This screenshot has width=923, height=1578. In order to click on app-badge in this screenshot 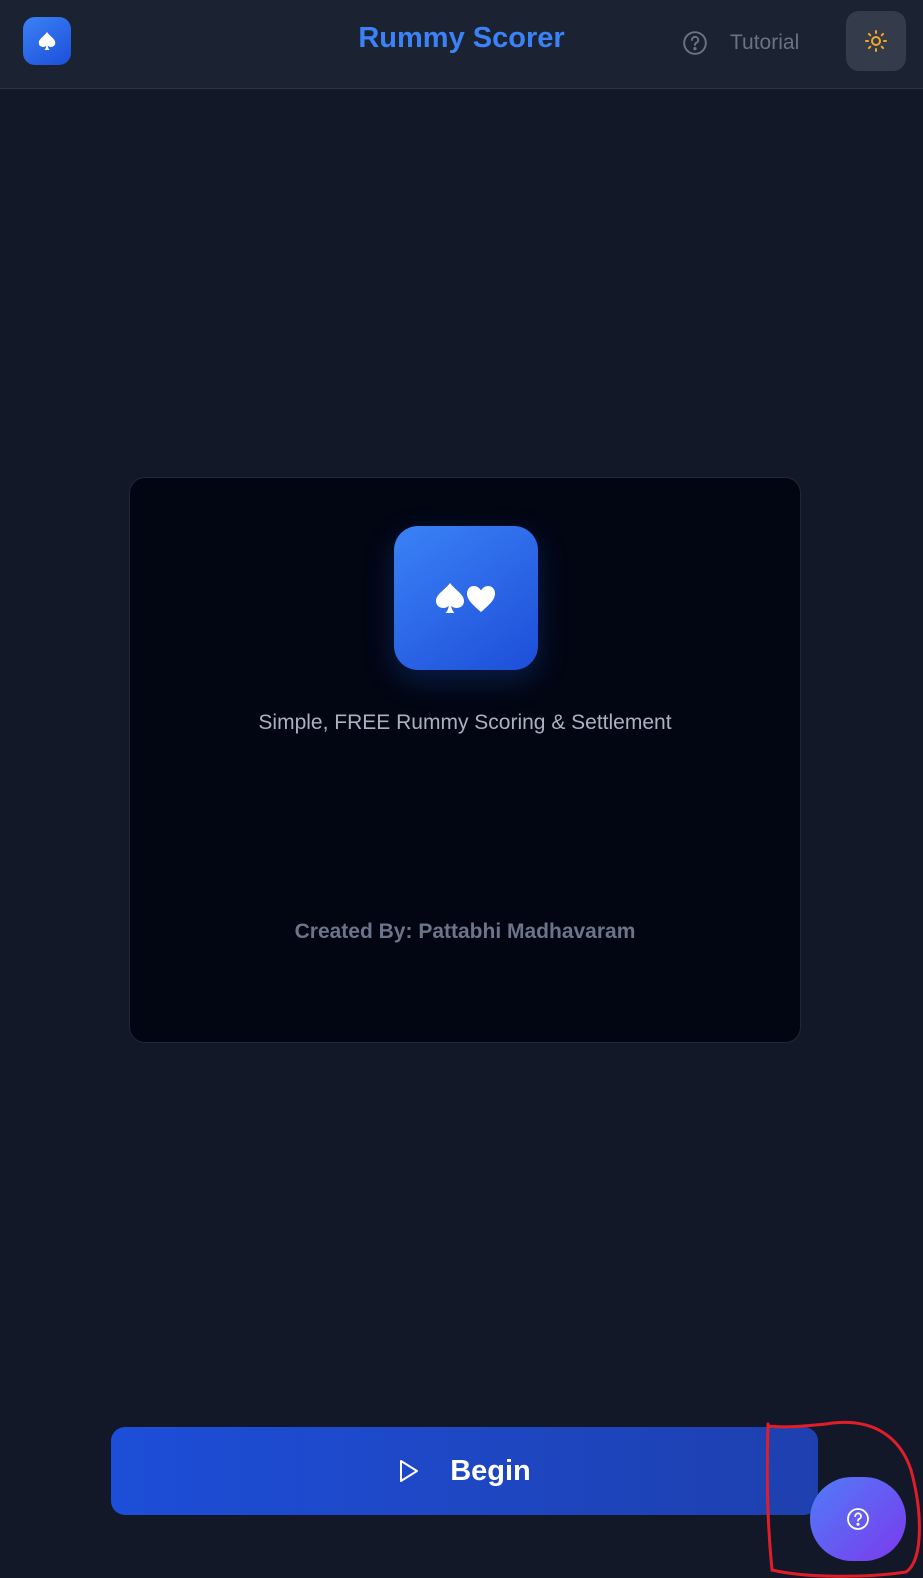, I will do `click(466, 598)`.